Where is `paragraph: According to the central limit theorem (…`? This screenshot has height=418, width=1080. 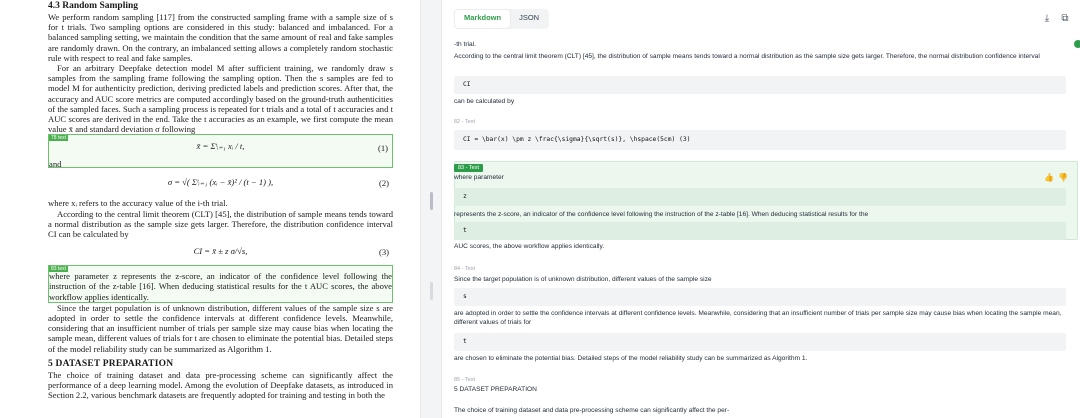
paragraph: According to the central limit theorem (… is located at coordinates (220, 224).